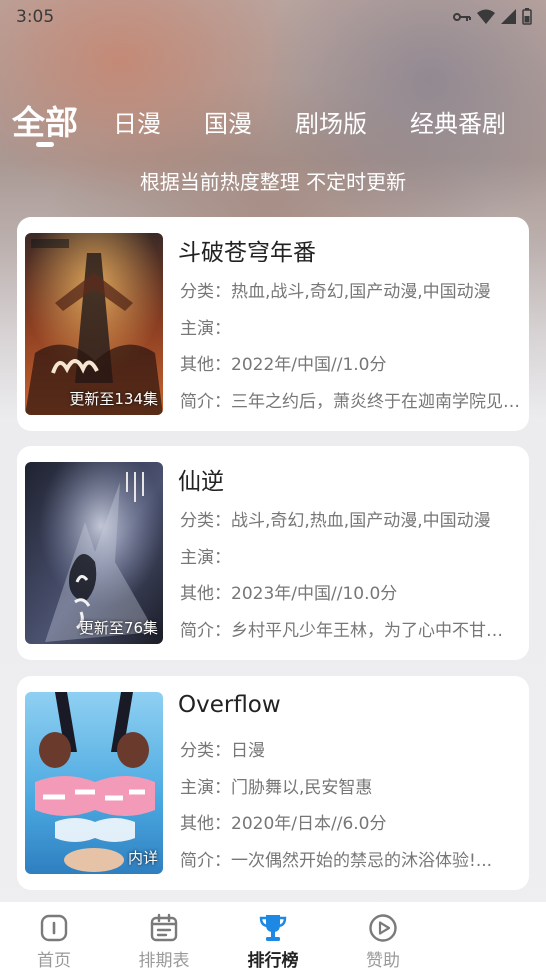 This screenshot has height=976, width=546. Describe the element at coordinates (383, 928) in the screenshot. I see `play-circle-icon` at that location.